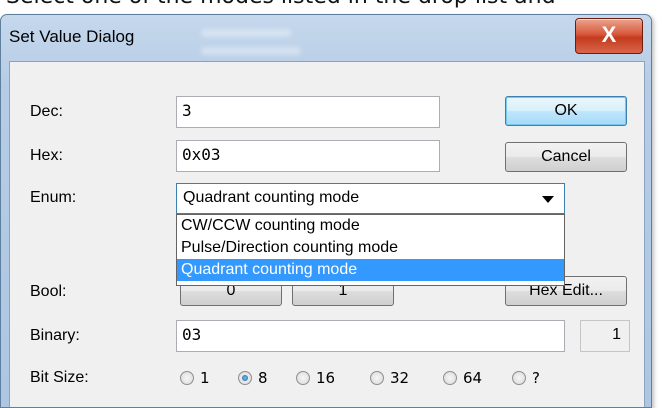  Describe the element at coordinates (59, 377) in the screenshot. I see `bit-size-label: Bit Size:` at that location.